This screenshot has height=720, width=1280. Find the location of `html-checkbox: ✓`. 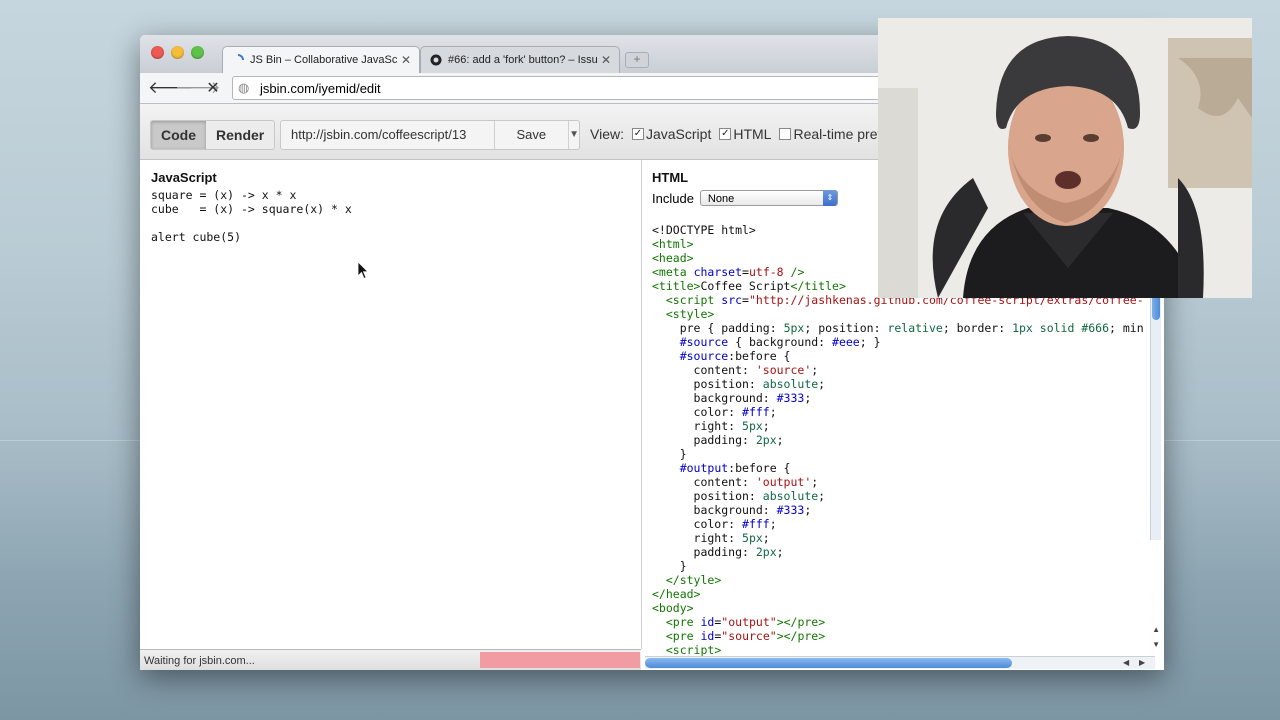

html-checkbox: ✓ is located at coordinates (725, 134).